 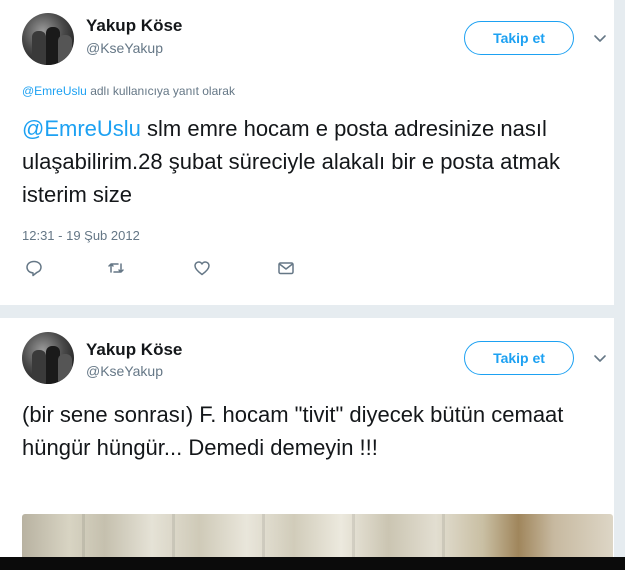 I want to click on mention-link: @EmreUslu, so click(x=81, y=128).